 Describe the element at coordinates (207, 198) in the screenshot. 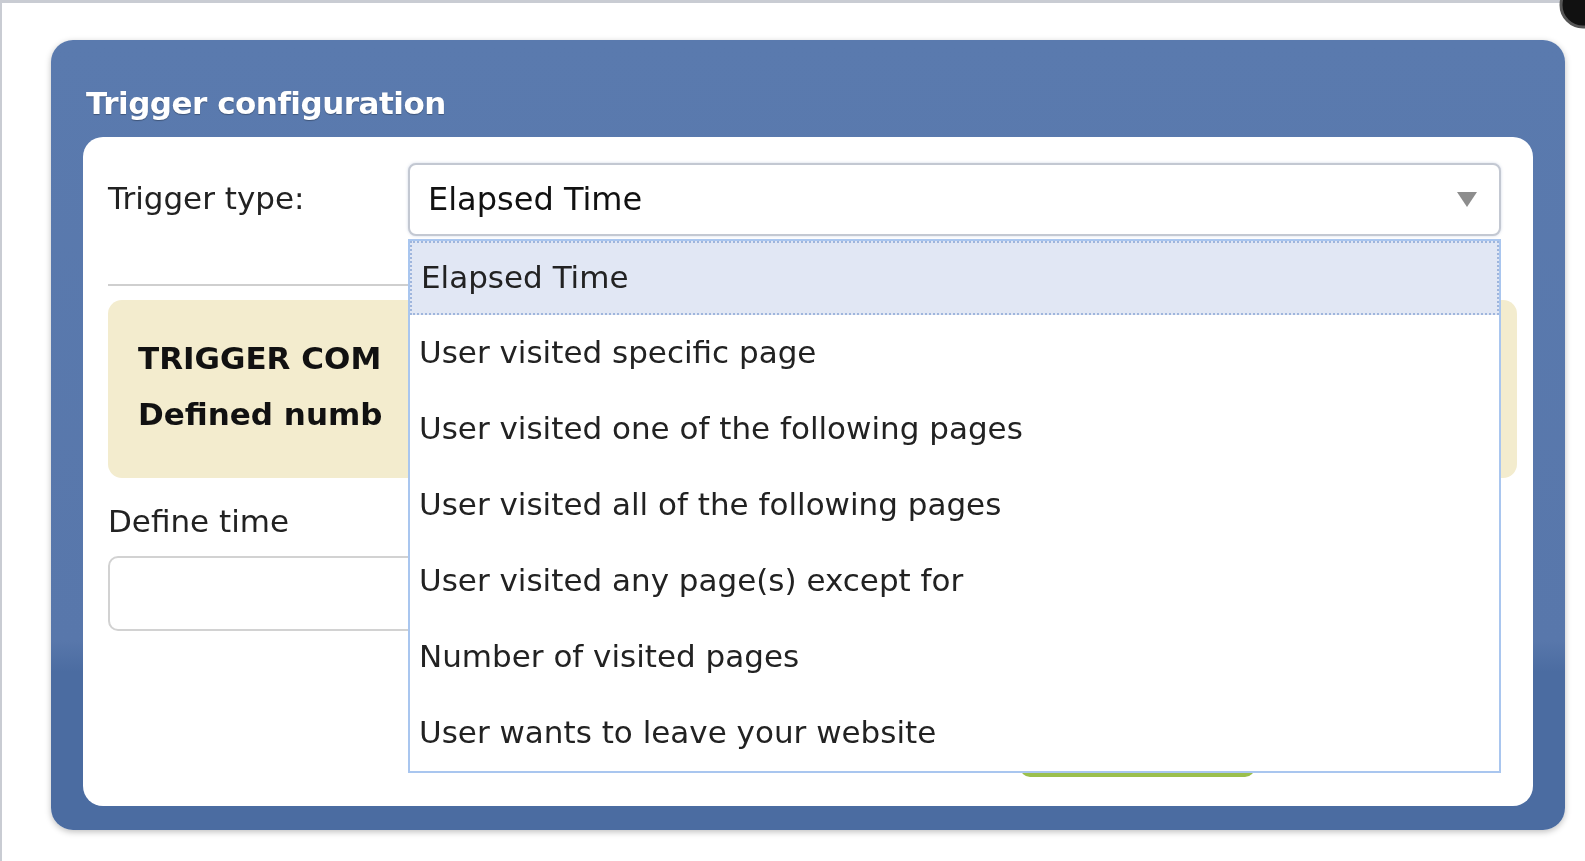

I see `field-label: Trigger type:` at that location.